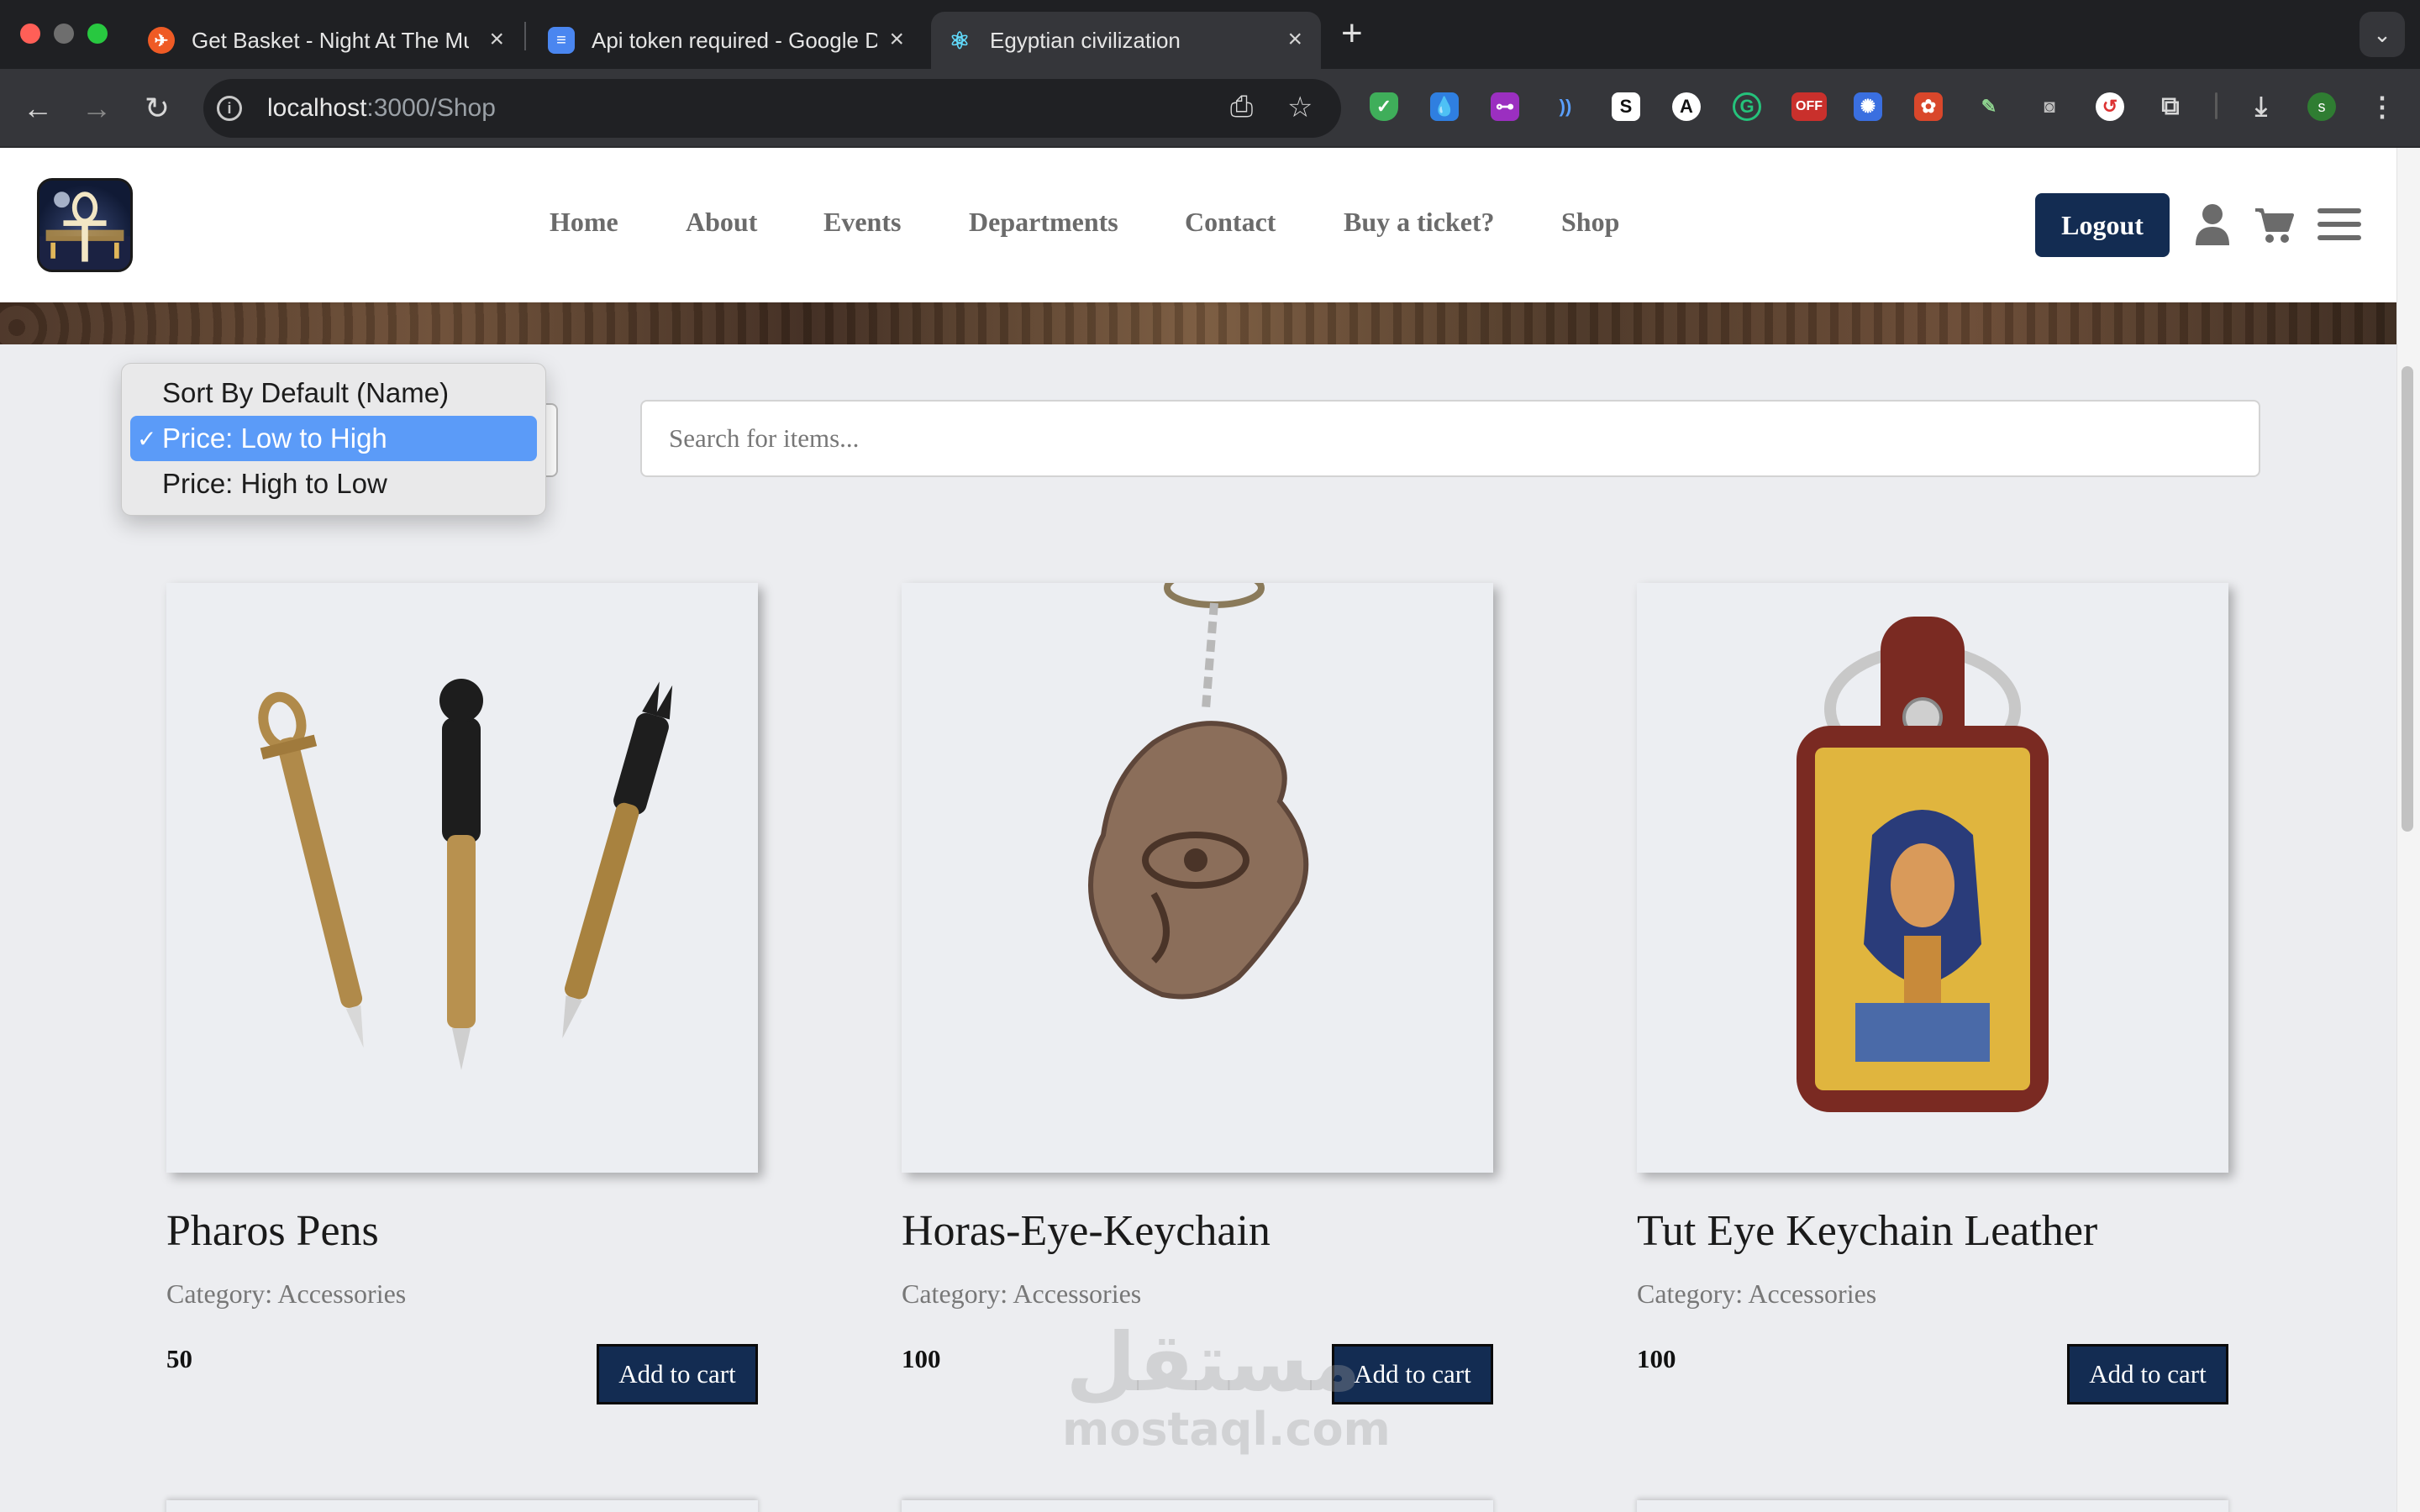 This screenshot has height=1512, width=2420. I want to click on browser-tab-1: ✈ Get Basket - Night At The Mu ×, so click(328, 40).